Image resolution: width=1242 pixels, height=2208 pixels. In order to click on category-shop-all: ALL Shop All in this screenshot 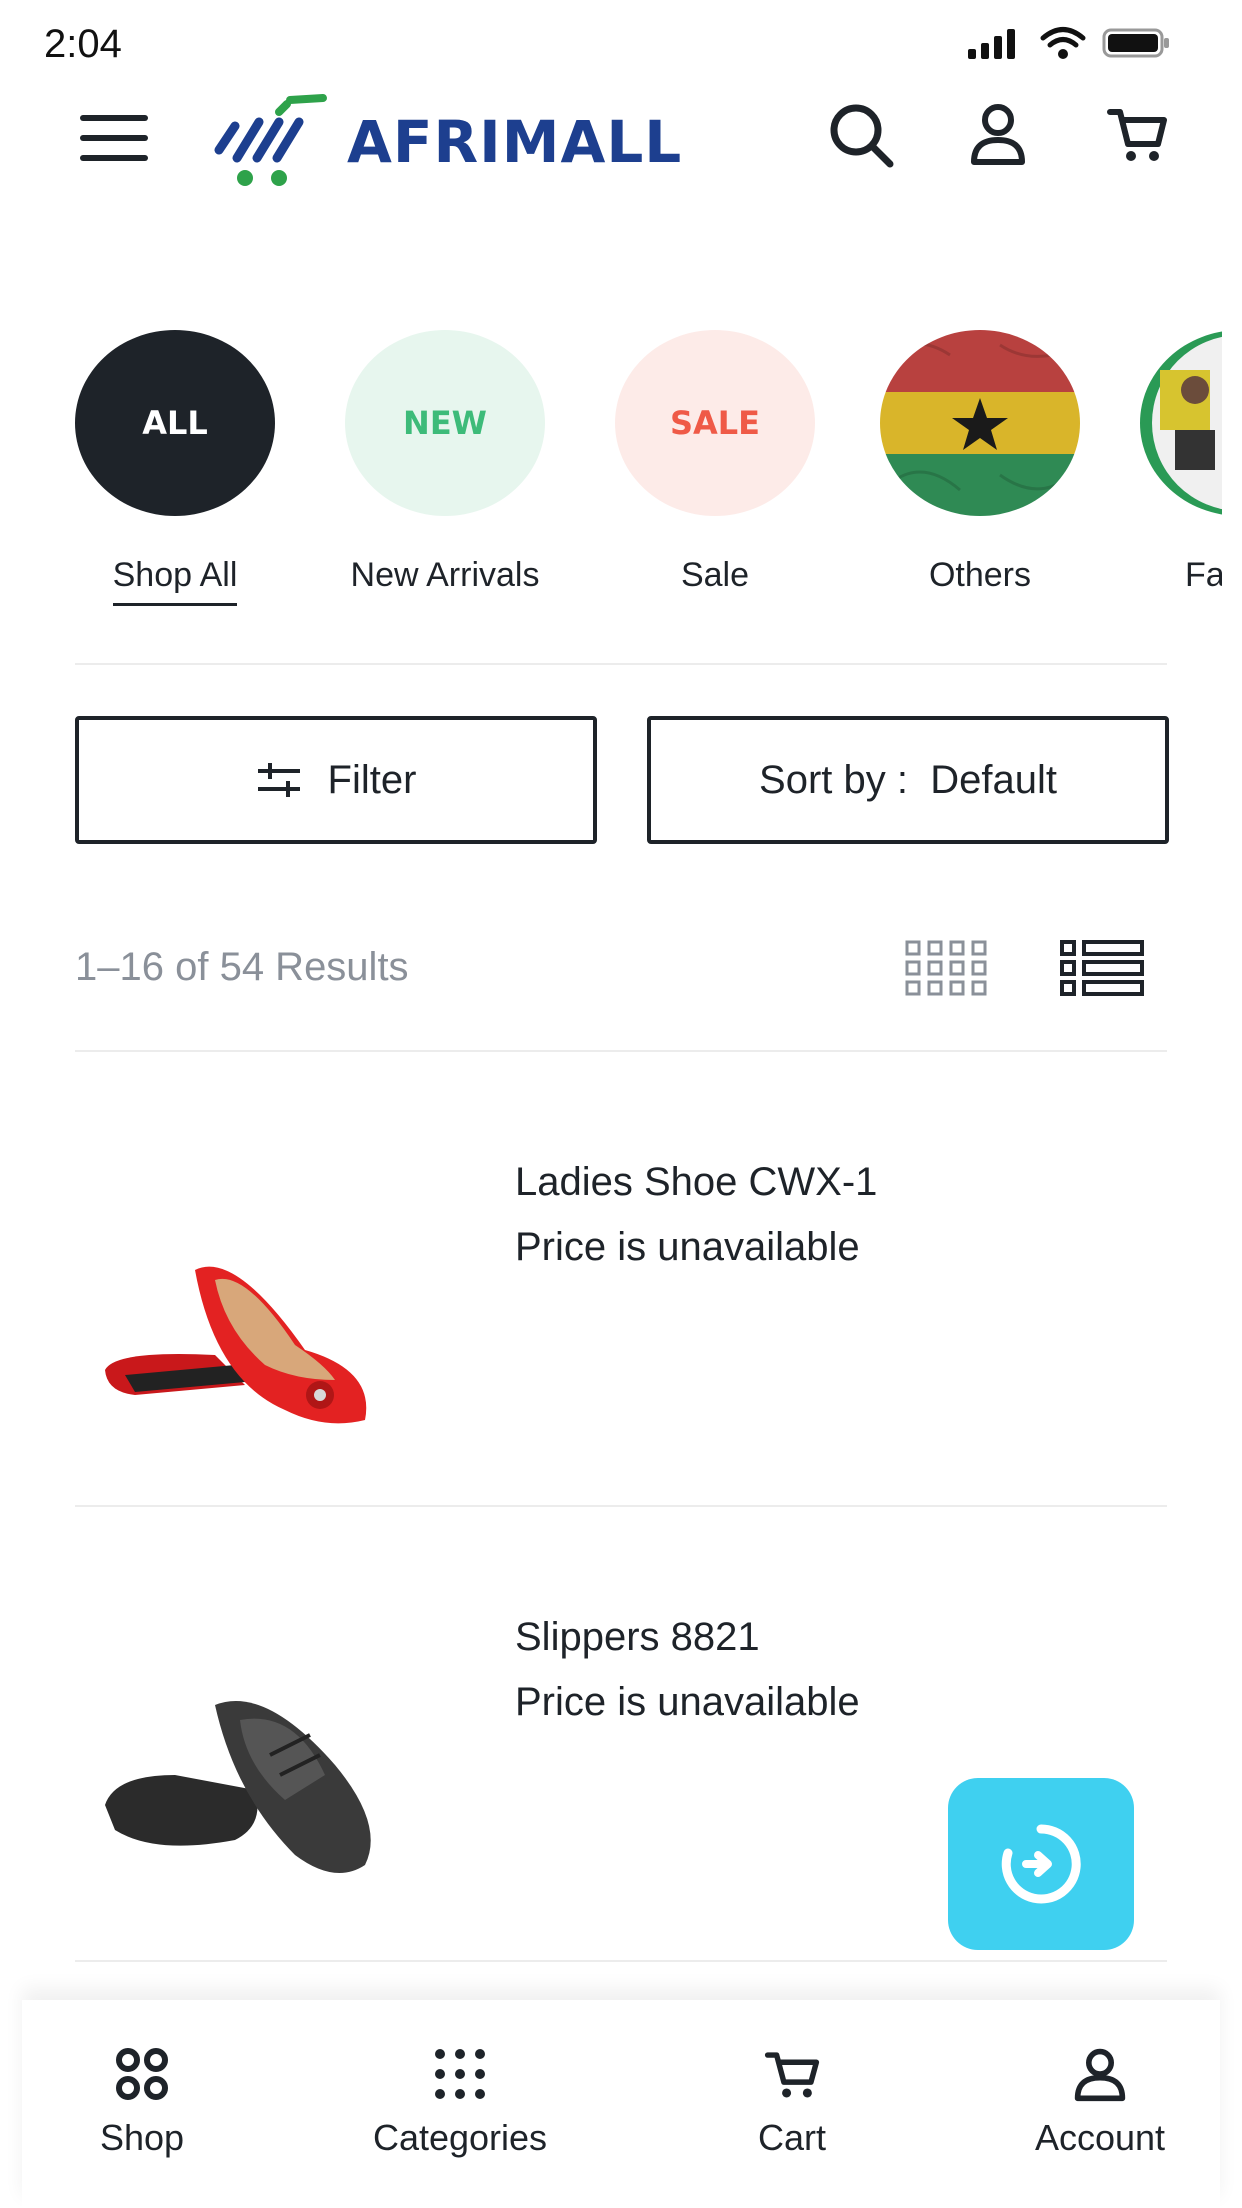, I will do `click(175, 468)`.